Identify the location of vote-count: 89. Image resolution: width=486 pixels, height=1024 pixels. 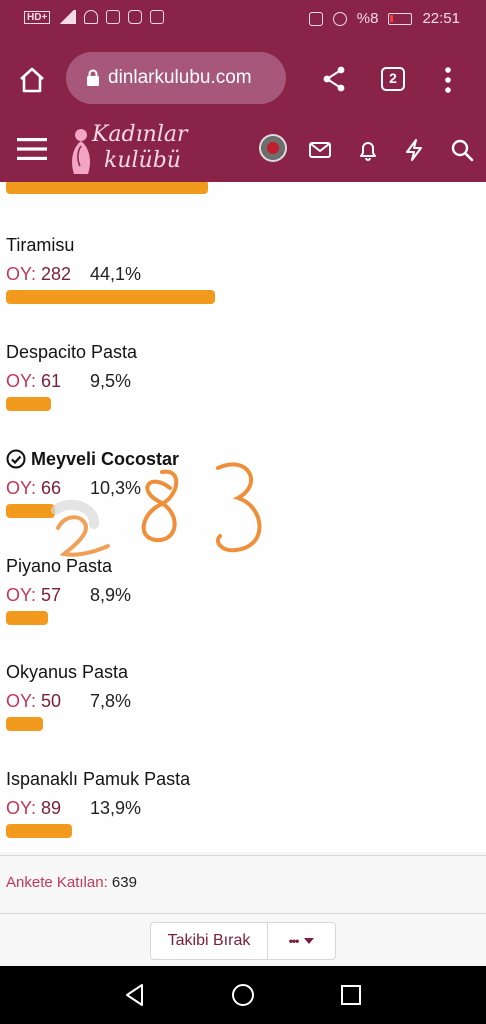
(51, 808).